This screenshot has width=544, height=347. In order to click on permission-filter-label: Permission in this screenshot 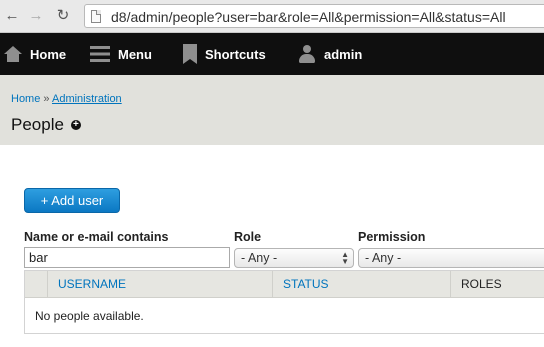, I will do `click(392, 237)`.